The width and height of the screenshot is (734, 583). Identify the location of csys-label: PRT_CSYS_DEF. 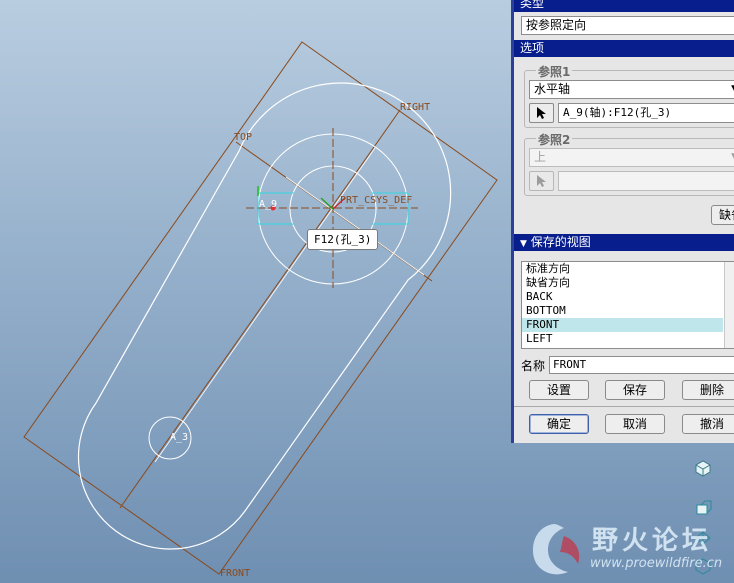
(376, 200).